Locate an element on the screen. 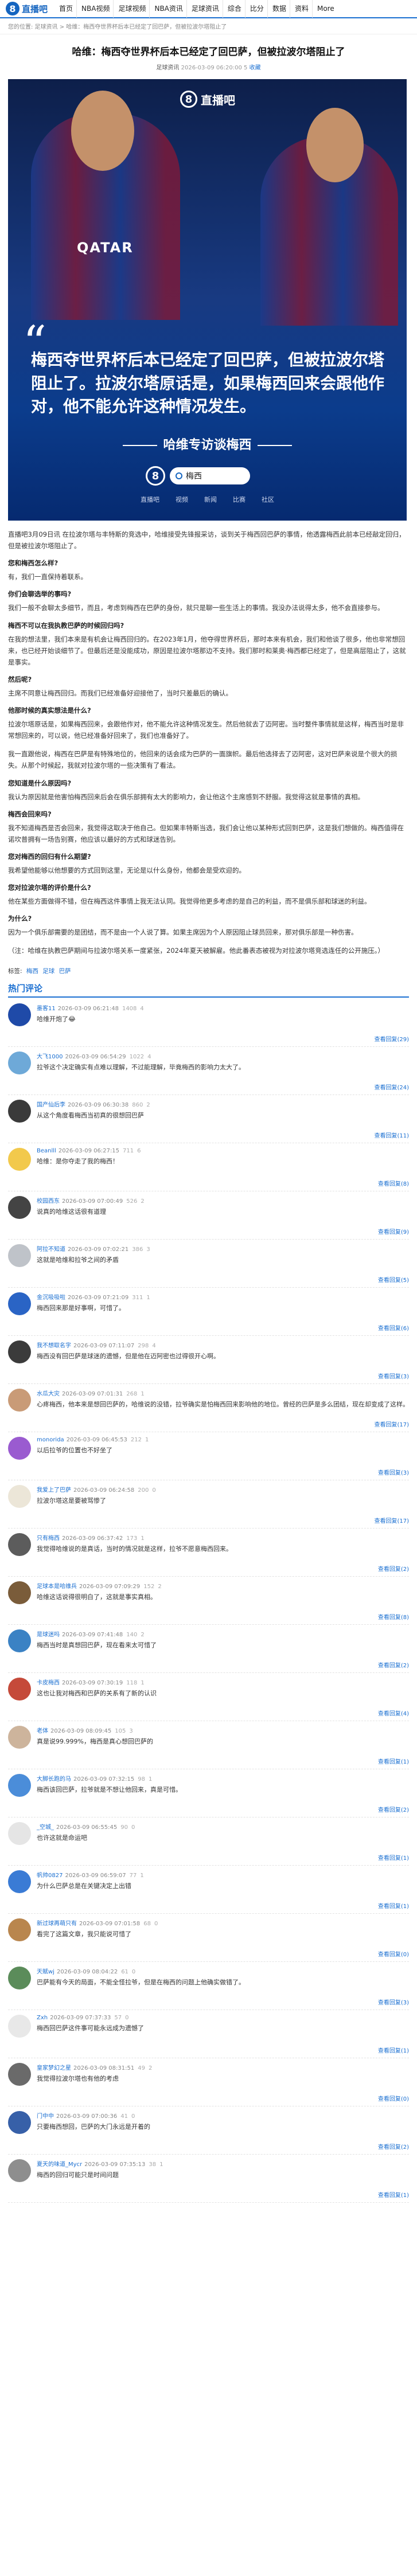  comment-user: 天赋wj is located at coordinates (45, 1972).